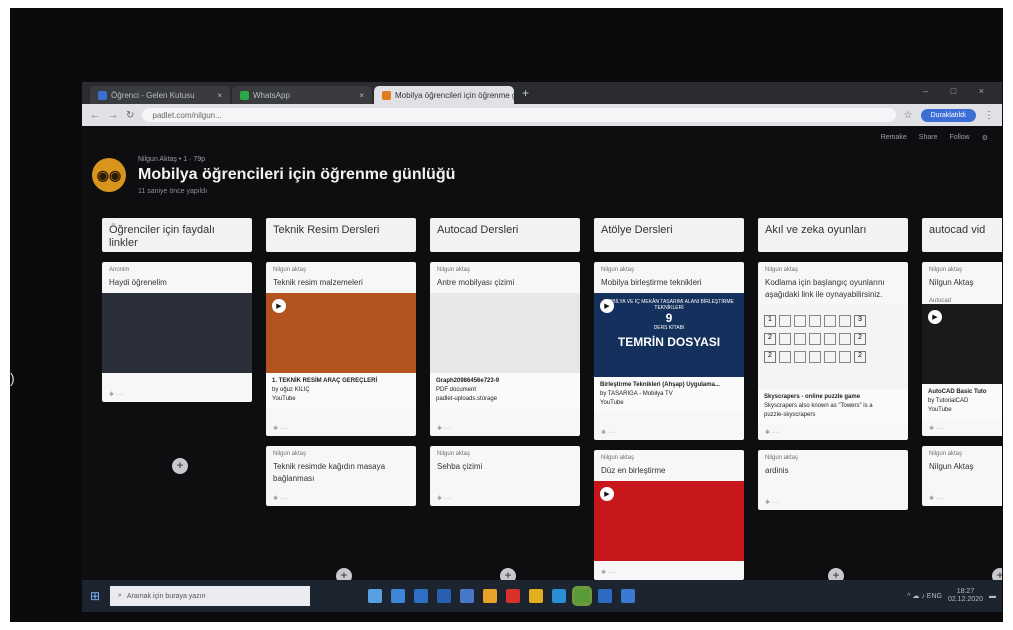 This screenshot has height=630, width=1013. I want to click on padlet-action: Follow, so click(959, 138).